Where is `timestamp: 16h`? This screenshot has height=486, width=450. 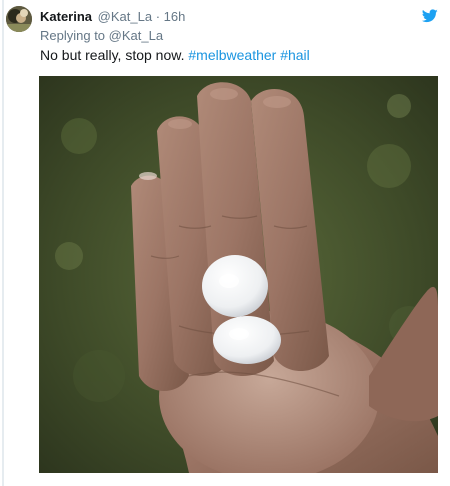 timestamp: 16h is located at coordinates (175, 16).